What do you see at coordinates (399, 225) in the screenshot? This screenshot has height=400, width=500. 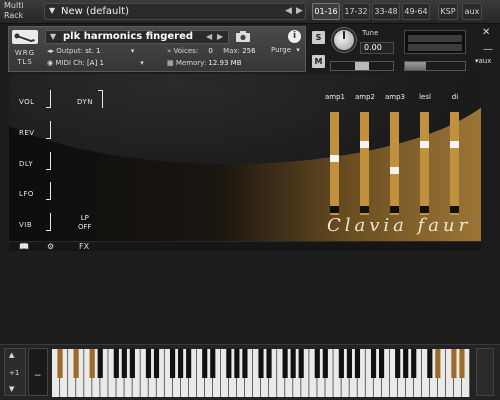 I see `instrument-logo: Clavia faur` at bounding box center [399, 225].